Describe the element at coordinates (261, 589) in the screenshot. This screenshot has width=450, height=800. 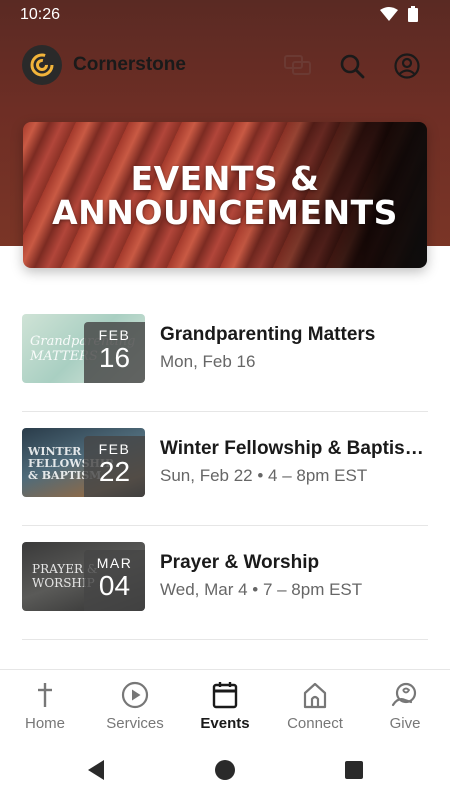
I see `event-date: Wed, Mar 4 • 7 – 8pm EST` at that location.